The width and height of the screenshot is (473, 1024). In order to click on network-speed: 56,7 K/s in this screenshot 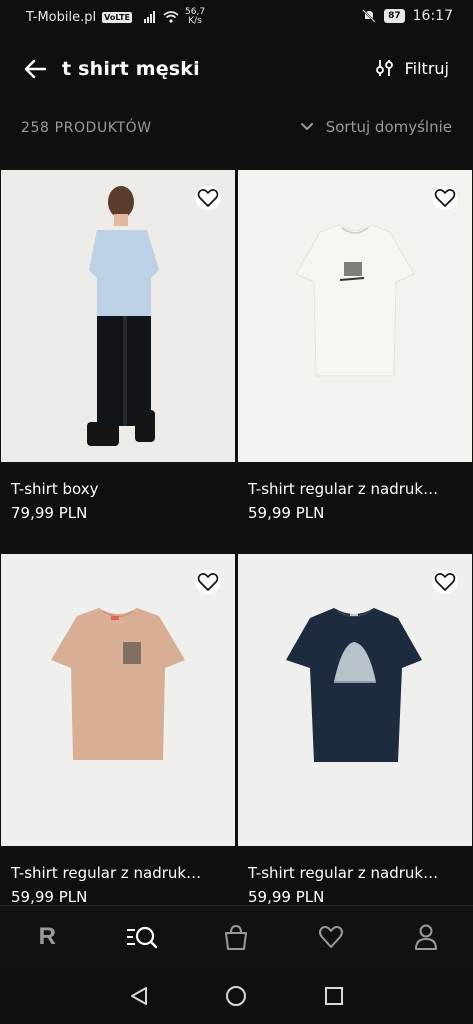, I will do `click(195, 17)`.